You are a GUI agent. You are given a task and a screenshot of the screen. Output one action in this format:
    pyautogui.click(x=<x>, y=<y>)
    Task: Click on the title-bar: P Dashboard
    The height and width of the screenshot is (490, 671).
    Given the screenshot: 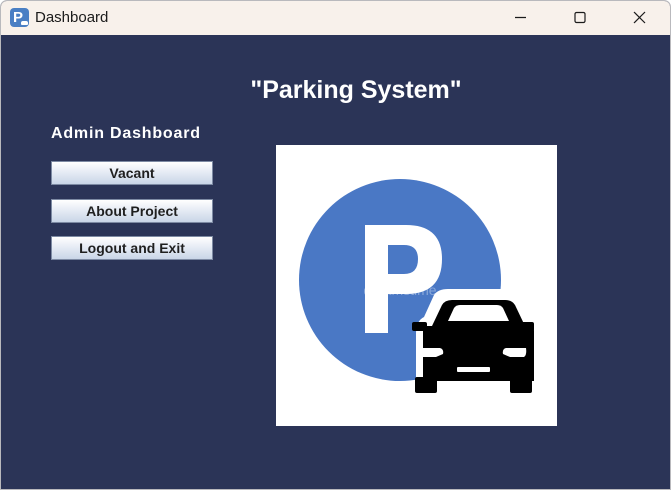 What is the action you would take?
    pyautogui.click(x=335, y=18)
    